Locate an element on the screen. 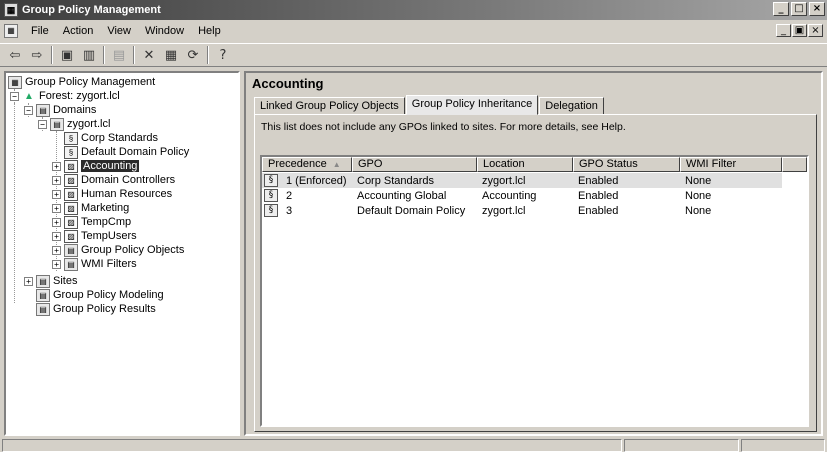  cell-gpo: Default Domain Policy is located at coordinates (411, 210).